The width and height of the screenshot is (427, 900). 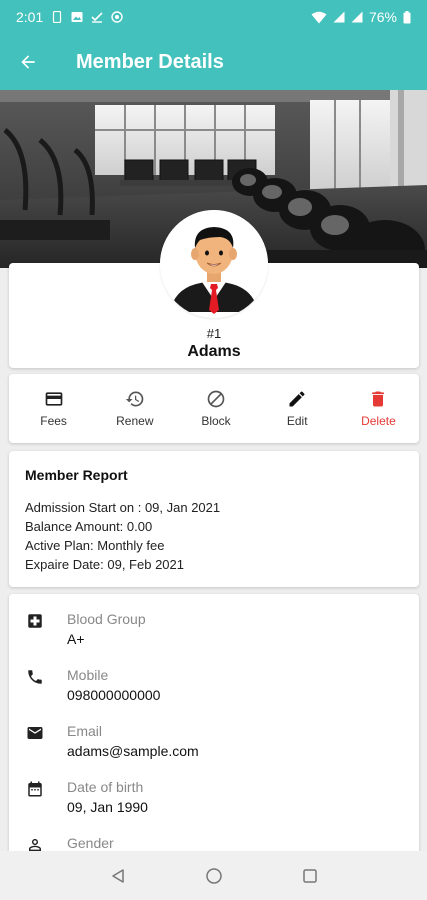 I want to click on calendar-icon, so click(x=35, y=789).